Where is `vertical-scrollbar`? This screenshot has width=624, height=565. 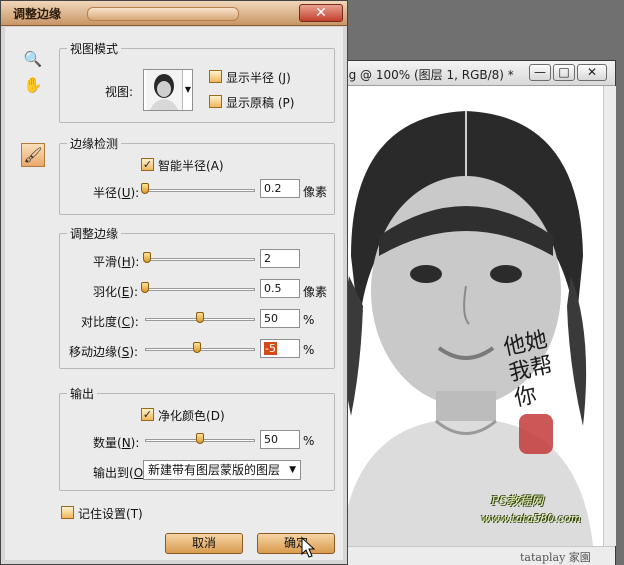 vertical-scrollbar is located at coordinates (609, 316).